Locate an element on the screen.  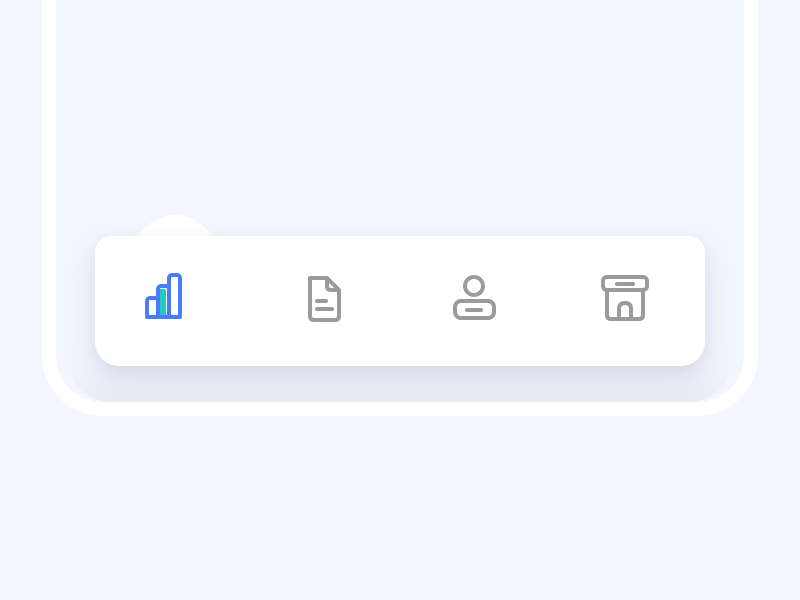
store-icon is located at coordinates (625, 298).